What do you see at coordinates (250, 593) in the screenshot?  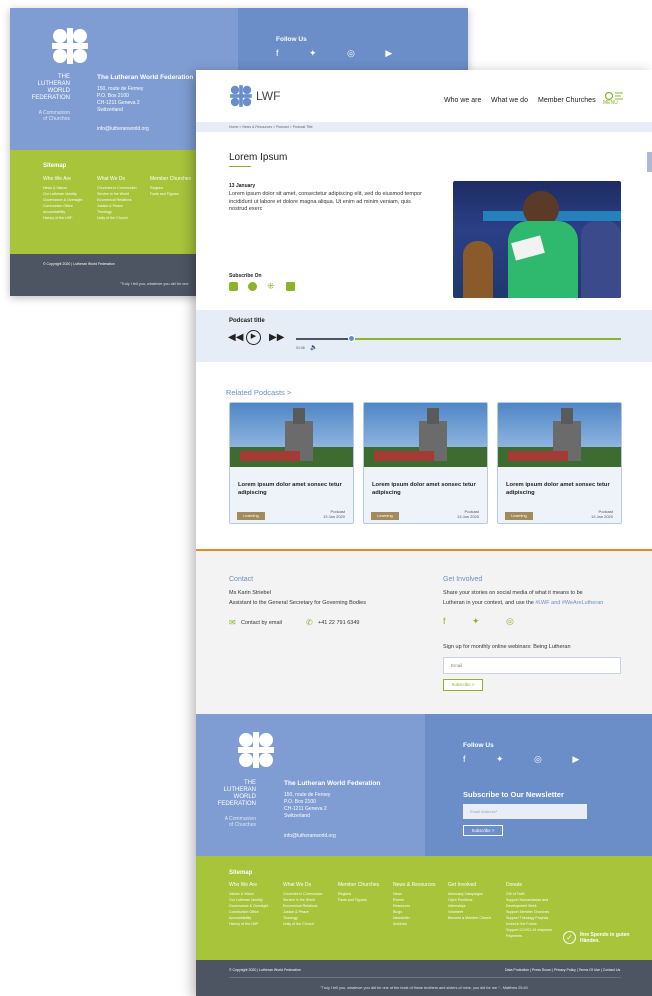 I see `contact-name: Ms Karin Striebel` at bounding box center [250, 593].